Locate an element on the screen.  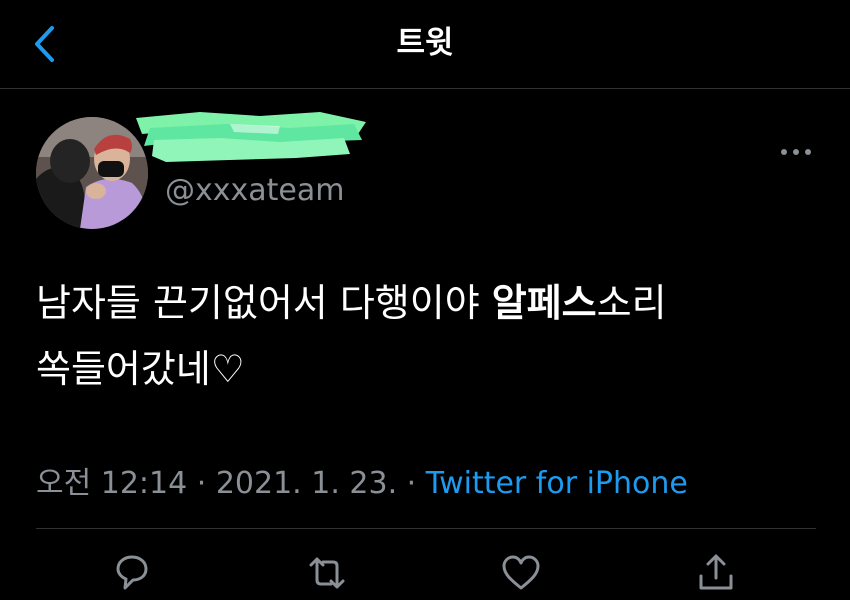
back-button is located at coordinates (44, 44).